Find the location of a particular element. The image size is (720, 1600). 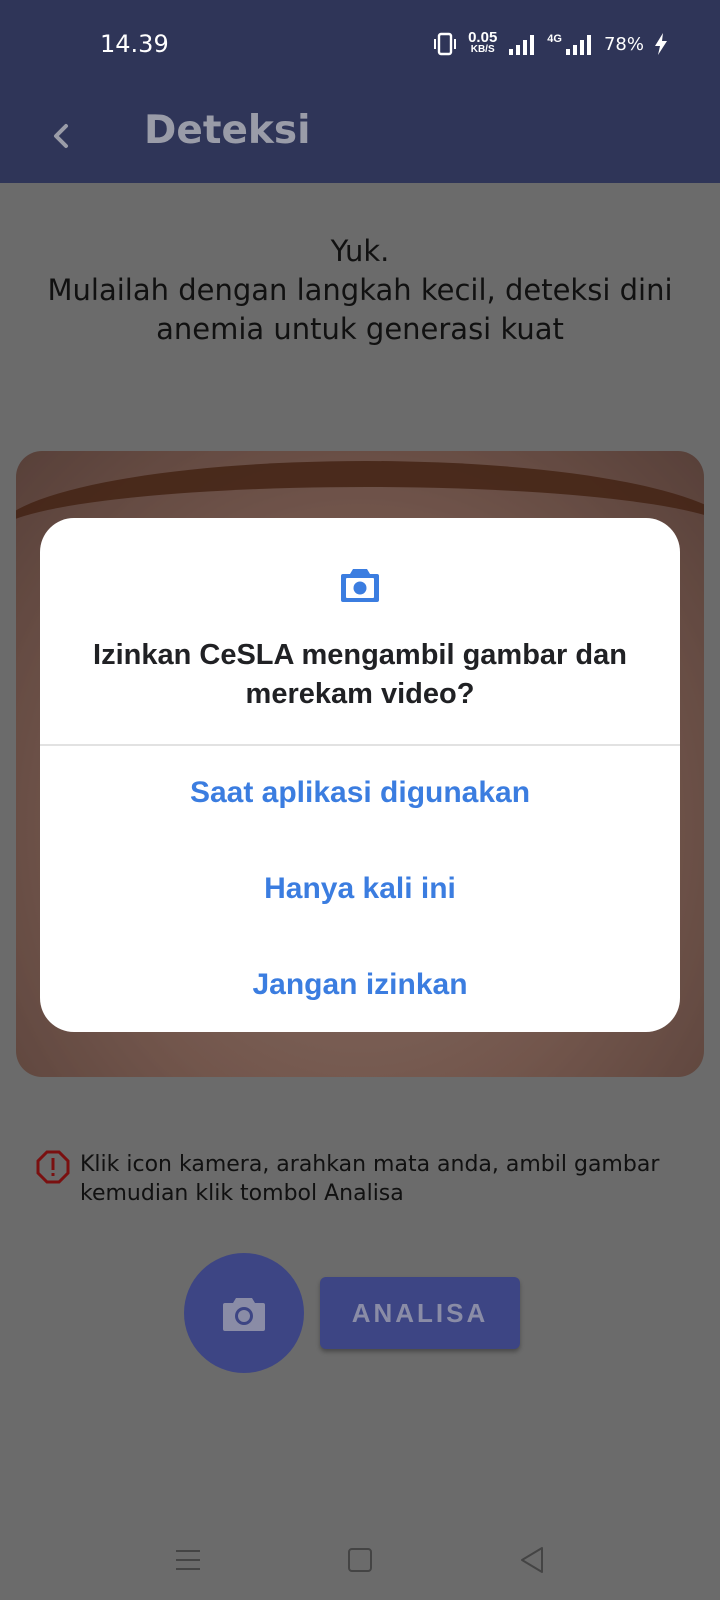

home-square-icon is located at coordinates (360, 1560).